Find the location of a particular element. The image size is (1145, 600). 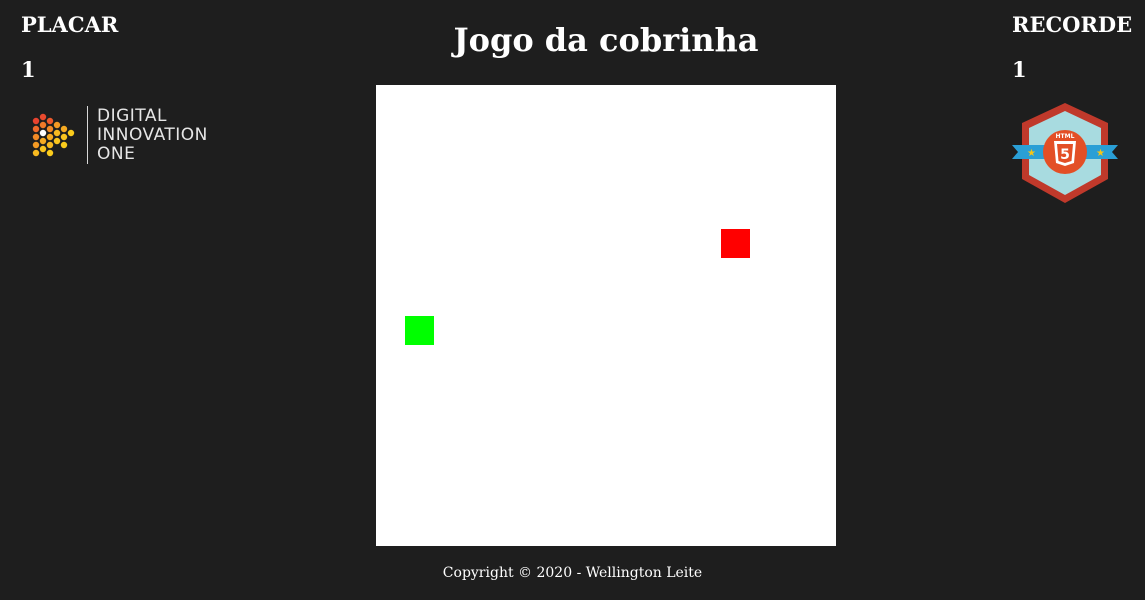

footer: Copyright © 2020 - Wellington Leite is located at coordinates (572, 573).